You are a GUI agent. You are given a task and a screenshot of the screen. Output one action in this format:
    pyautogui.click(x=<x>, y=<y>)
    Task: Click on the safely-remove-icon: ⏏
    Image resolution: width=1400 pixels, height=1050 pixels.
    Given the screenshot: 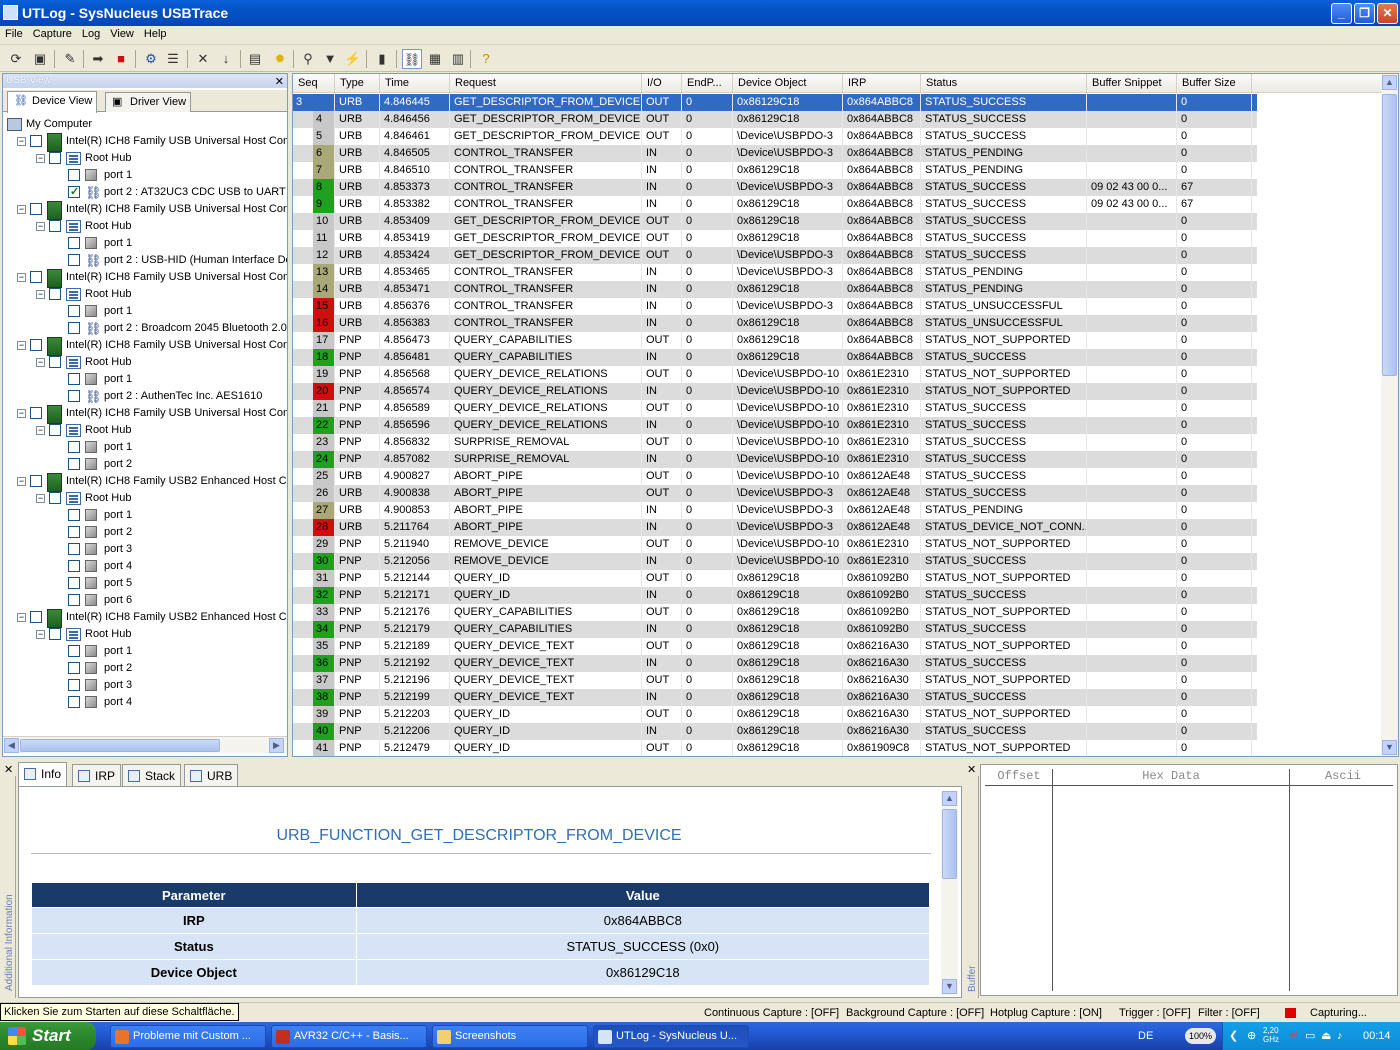 What is the action you would take?
    pyautogui.click(x=1326, y=1036)
    